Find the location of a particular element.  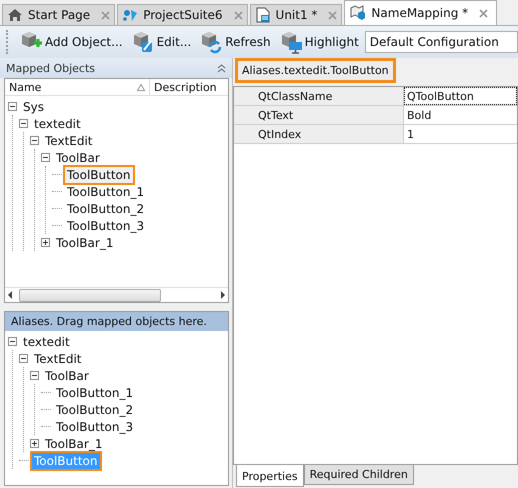

tree-item: Sys is located at coordinates (33, 106).